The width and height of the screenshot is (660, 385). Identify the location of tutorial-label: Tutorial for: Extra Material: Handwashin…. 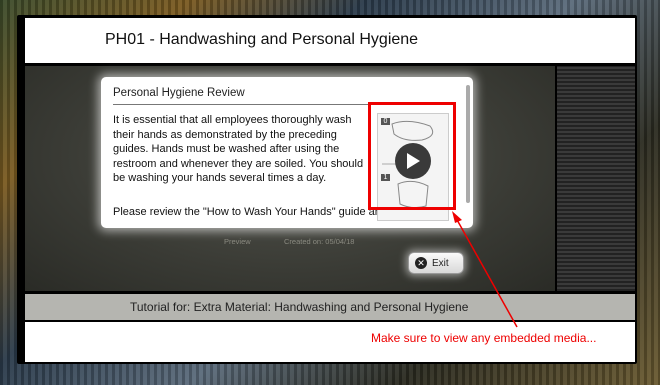
(299, 307).